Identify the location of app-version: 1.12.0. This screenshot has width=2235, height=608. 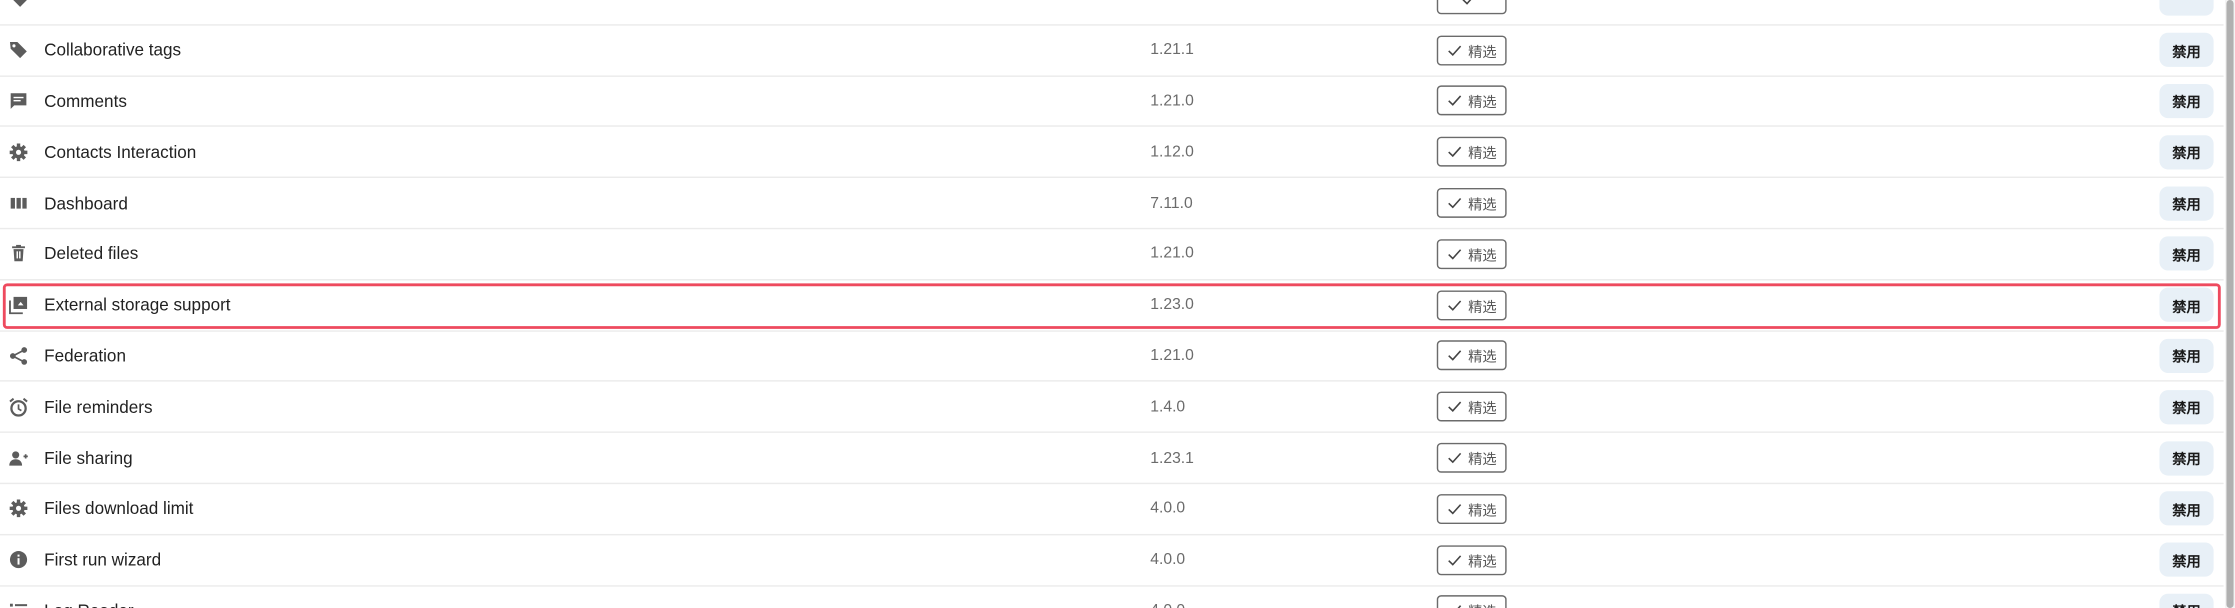
(1172, 152).